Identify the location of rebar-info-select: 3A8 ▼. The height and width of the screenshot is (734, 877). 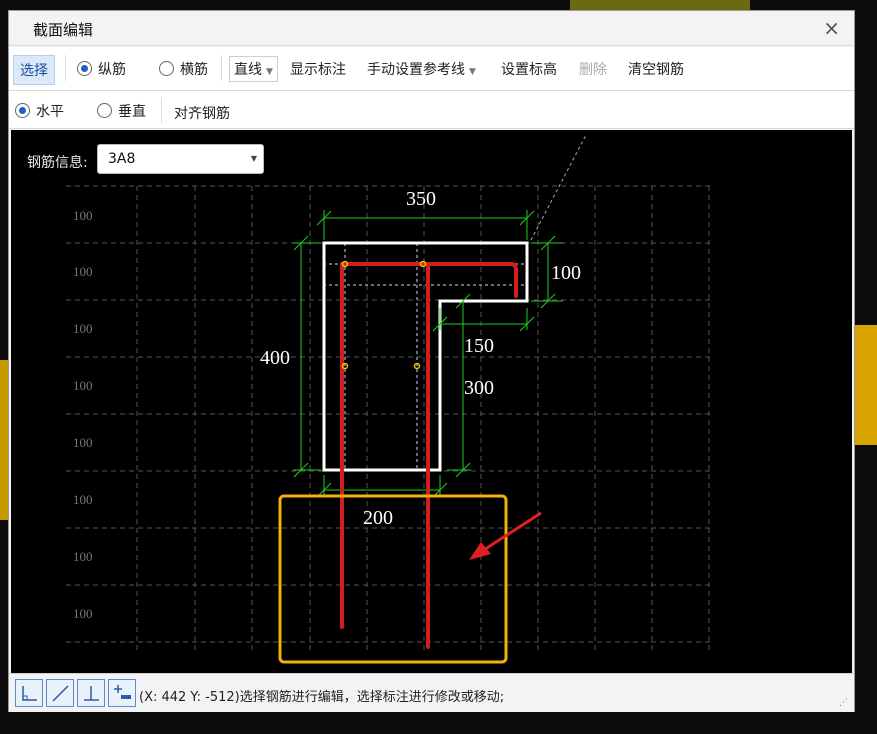
(180, 159).